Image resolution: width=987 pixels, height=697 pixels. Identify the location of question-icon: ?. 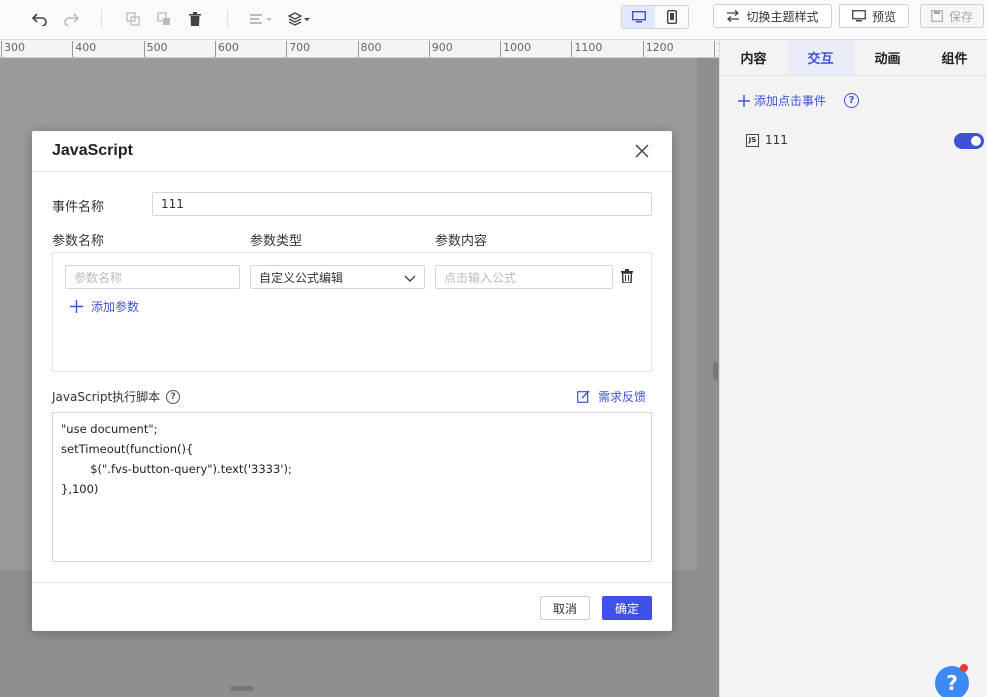
(173, 396).